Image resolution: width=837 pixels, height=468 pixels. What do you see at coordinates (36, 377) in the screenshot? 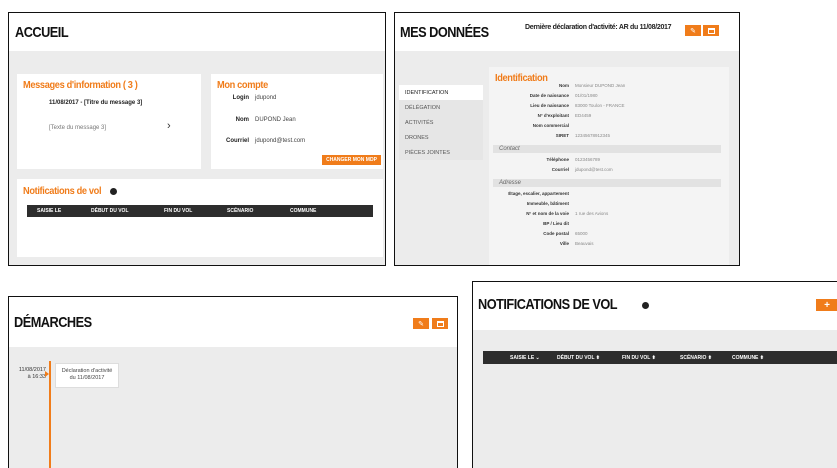
I see `timeline-time-value: à 16:33` at bounding box center [36, 377].